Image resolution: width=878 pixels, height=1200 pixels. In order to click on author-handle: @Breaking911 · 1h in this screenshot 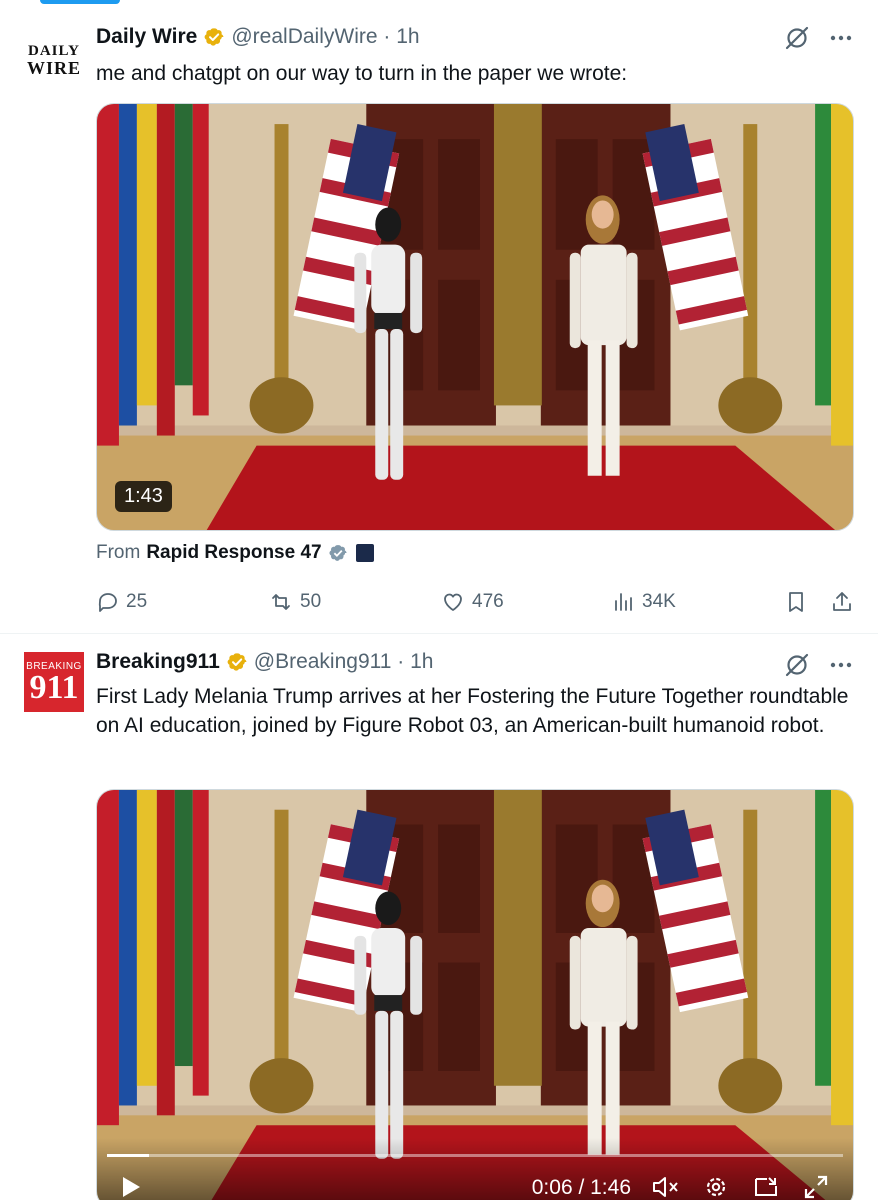, I will do `click(344, 662)`.